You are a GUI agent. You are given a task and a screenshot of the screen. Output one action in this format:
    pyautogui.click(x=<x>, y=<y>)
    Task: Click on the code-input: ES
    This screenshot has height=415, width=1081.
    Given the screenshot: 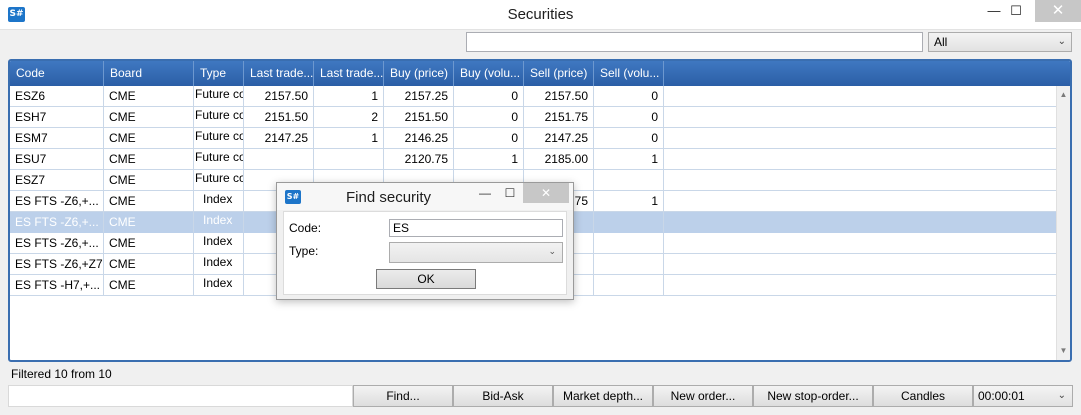 What is the action you would take?
    pyautogui.click(x=476, y=228)
    